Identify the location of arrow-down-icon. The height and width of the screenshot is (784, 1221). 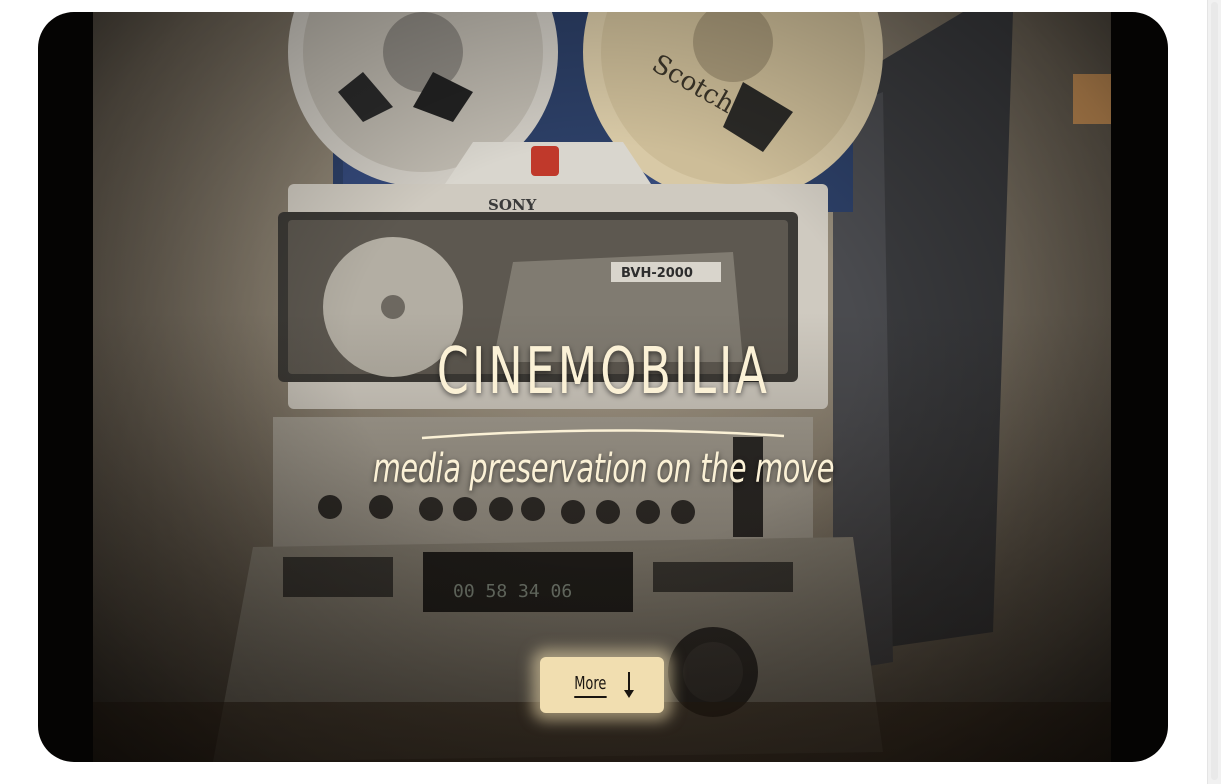
(629, 685).